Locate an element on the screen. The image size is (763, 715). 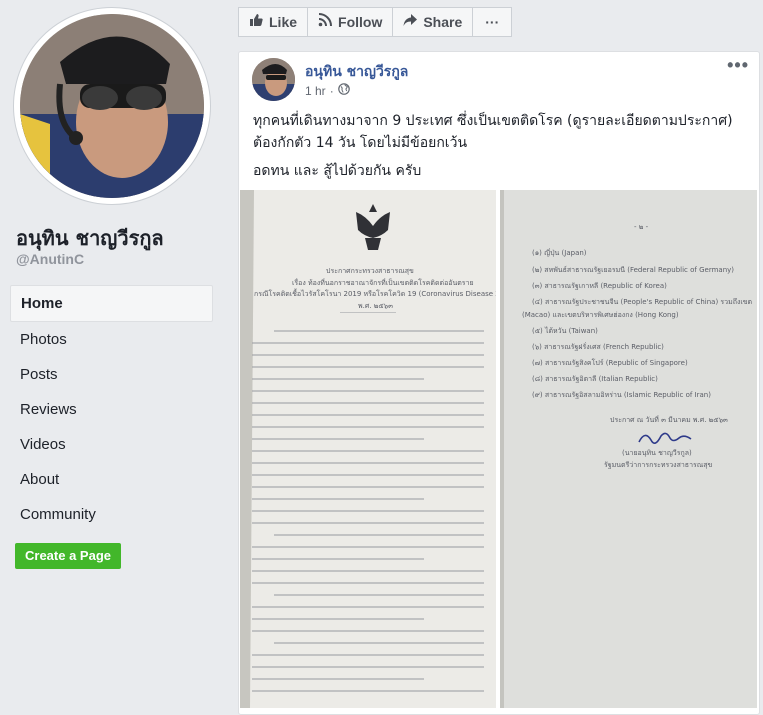
post-author-avatar is located at coordinates (273, 79).